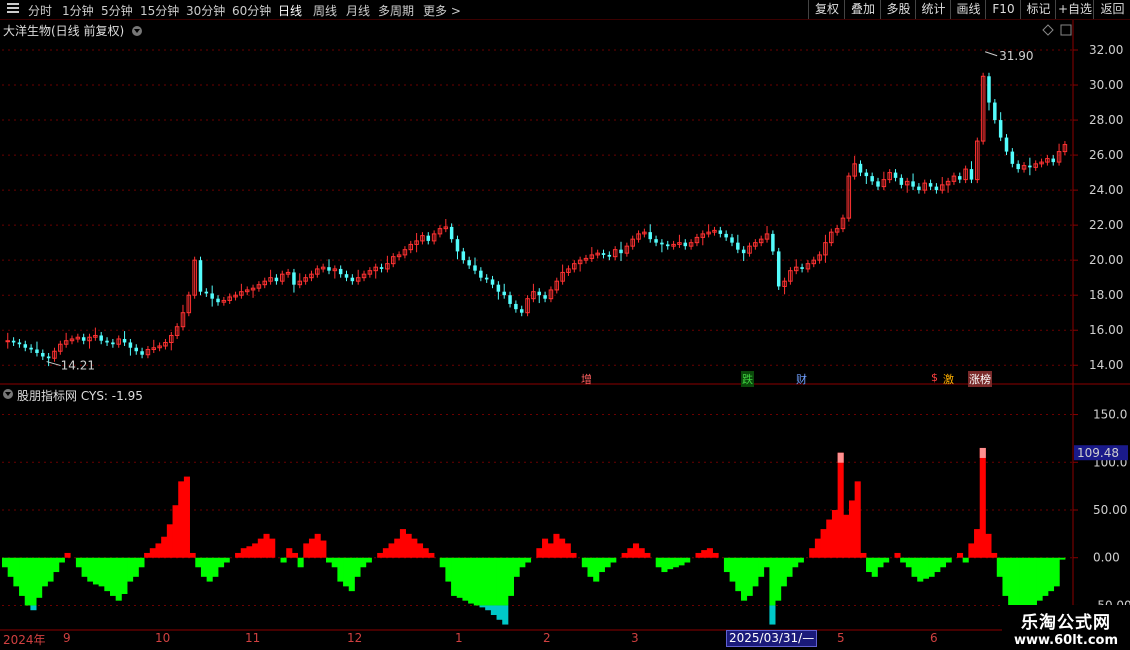 The width and height of the screenshot is (1130, 650). What do you see at coordinates (1106, 330) in the screenshot?
I see `price-tick-label: 16.00` at bounding box center [1106, 330].